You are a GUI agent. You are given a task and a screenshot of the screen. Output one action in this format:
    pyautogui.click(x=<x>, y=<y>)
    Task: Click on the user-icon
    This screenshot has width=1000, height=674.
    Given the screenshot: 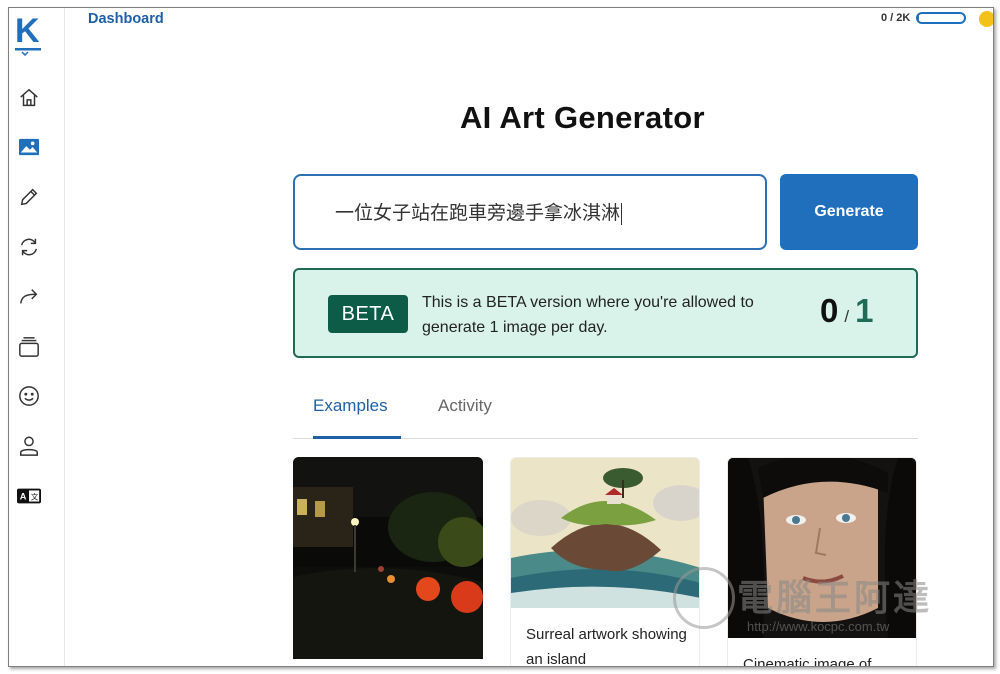 What is the action you would take?
    pyautogui.click(x=29, y=446)
    